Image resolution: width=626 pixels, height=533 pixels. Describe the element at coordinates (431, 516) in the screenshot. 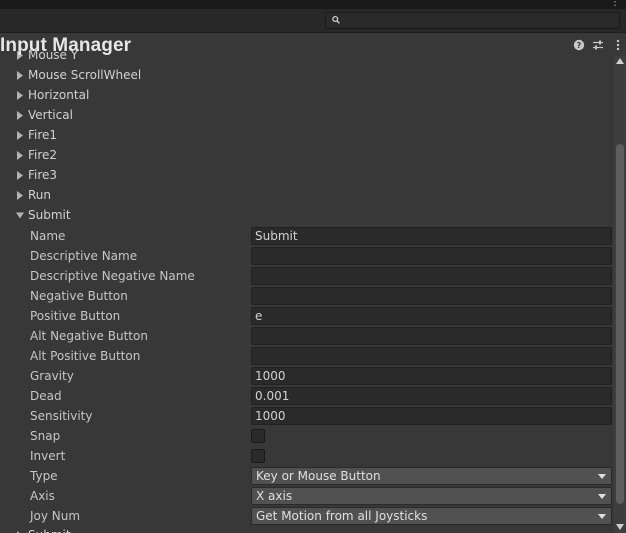

I see `joy-num-dropdown: Get Motion from all Joysticks` at that location.